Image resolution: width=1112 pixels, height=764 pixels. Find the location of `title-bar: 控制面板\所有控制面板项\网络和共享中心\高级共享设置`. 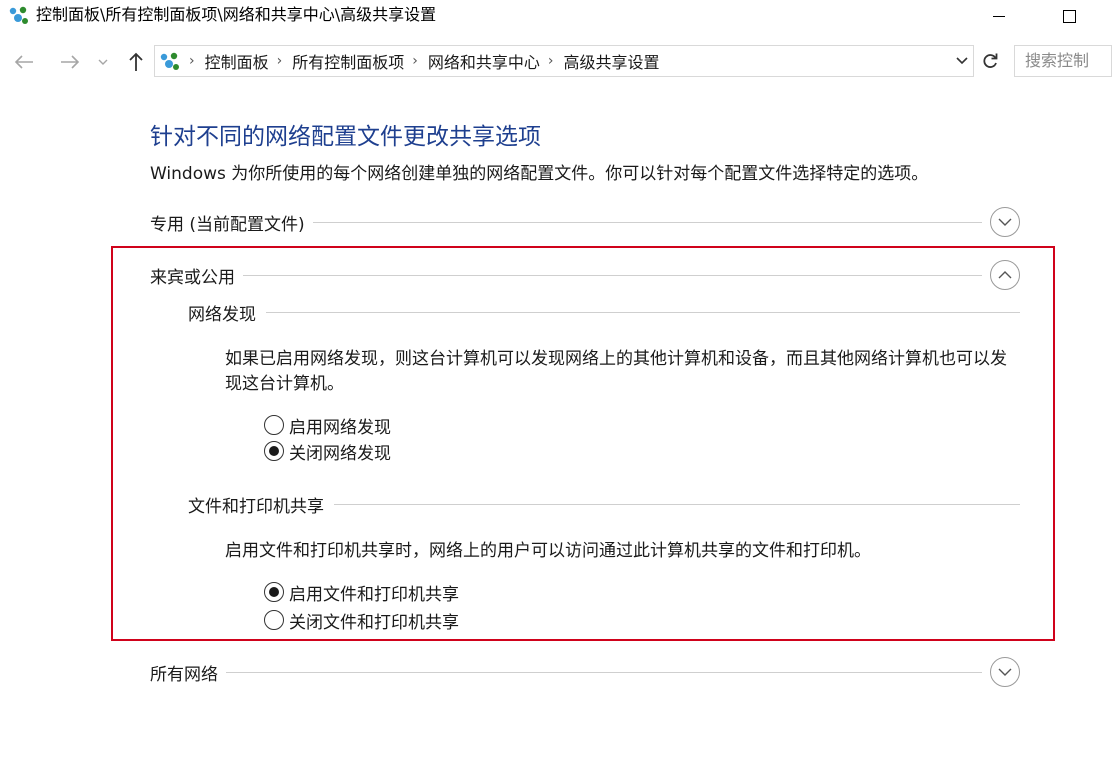

title-bar: 控制面板\所有控制面板项\网络和共享中心\高级共享设置 is located at coordinates (556, 16).